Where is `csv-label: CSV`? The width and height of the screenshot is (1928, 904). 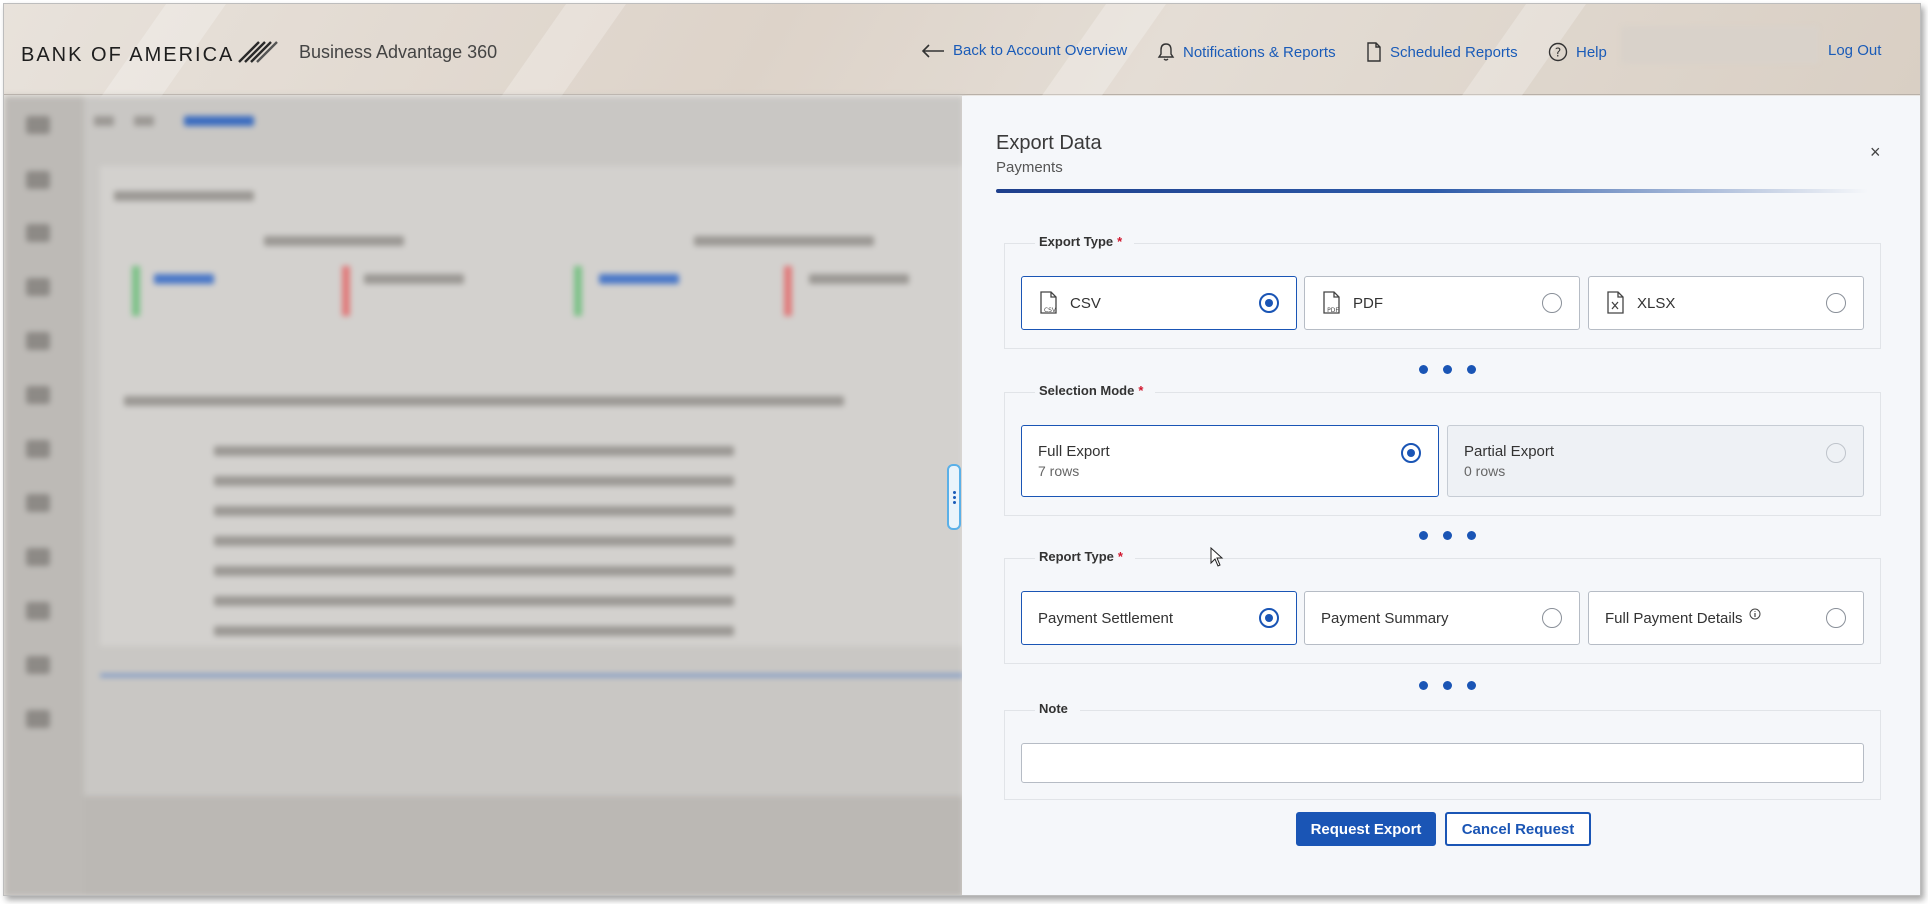 csv-label: CSV is located at coordinates (1085, 303).